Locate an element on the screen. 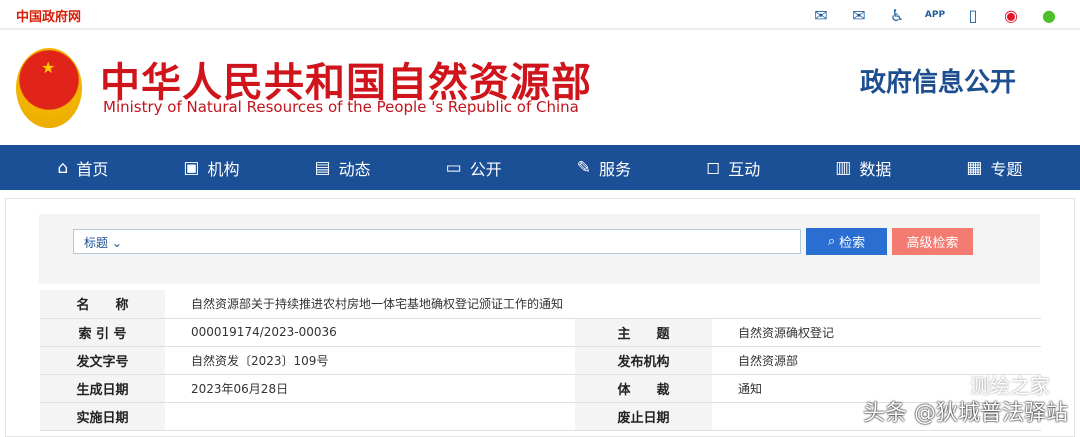 This screenshot has height=437, width=1080. expiry-label: 废止日期 is located at coordinates (643, 416).